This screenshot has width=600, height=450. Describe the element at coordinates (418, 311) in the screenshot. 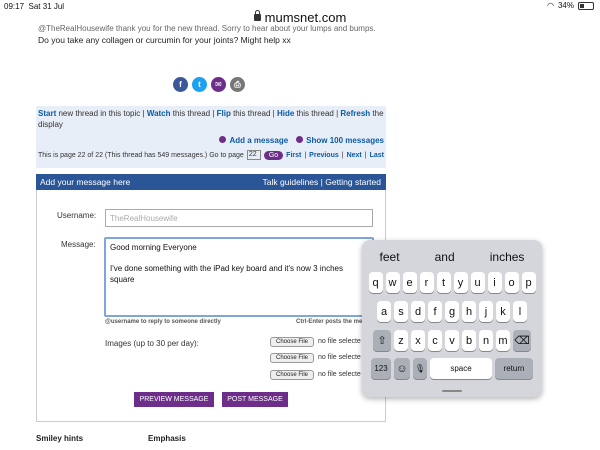

I see `key-d: d` at that location.